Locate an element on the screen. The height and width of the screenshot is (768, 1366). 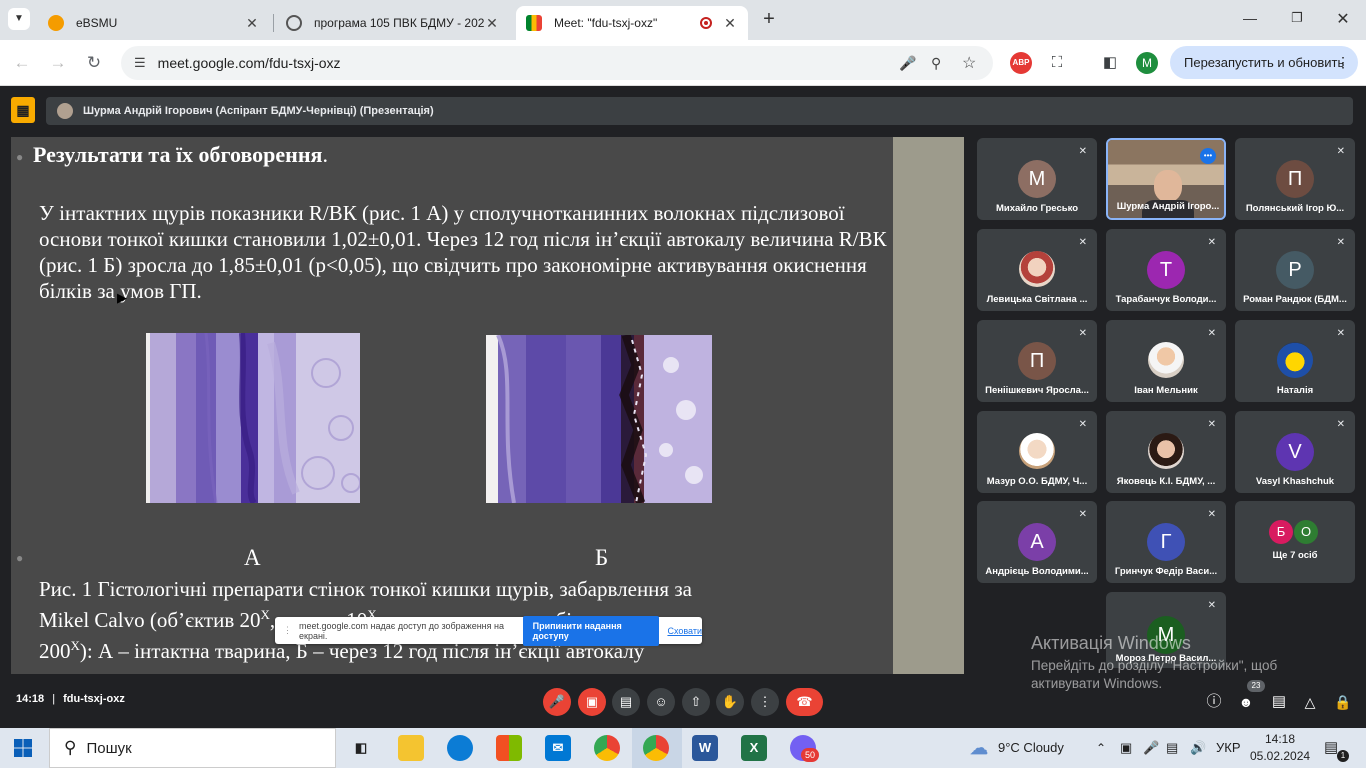
extensions-icon: ⛶ is located at coordinates (1057, 63).